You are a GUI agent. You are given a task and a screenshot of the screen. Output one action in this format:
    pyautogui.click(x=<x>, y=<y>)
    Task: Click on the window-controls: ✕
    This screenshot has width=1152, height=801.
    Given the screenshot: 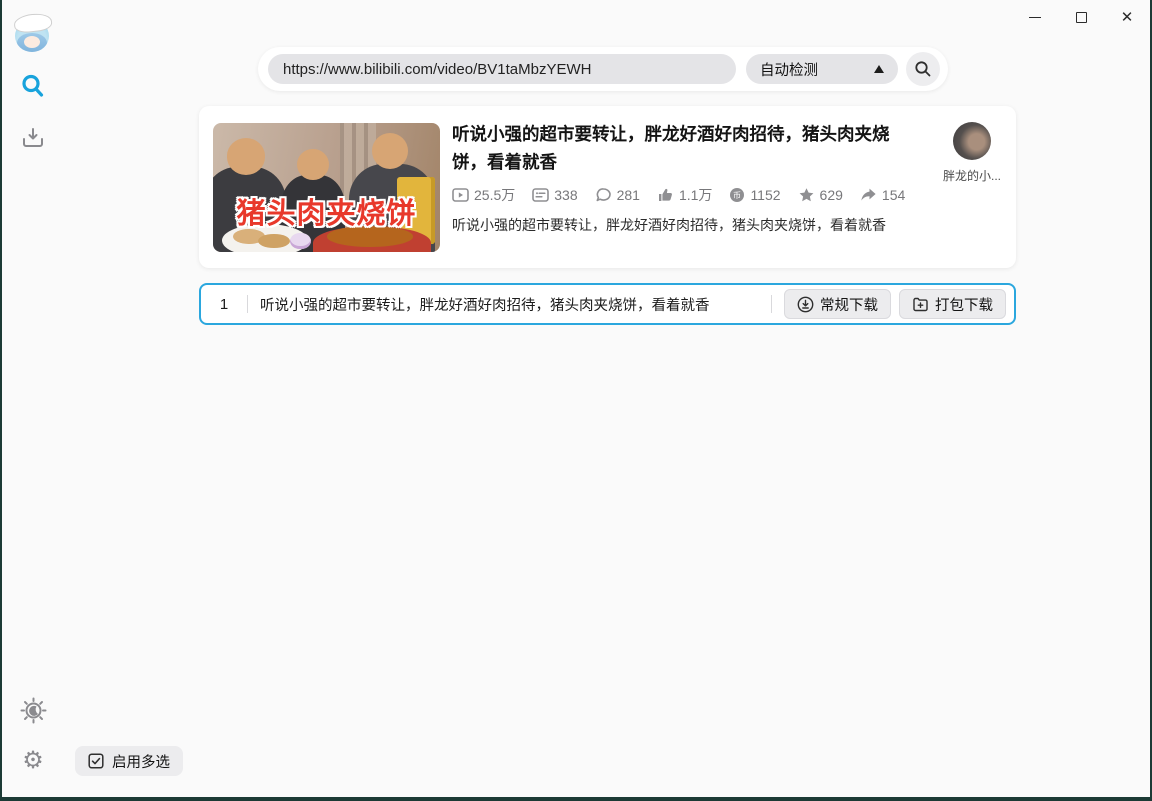 What is the action you would take?
    pyautogui.click(x=1081, y=17)
    